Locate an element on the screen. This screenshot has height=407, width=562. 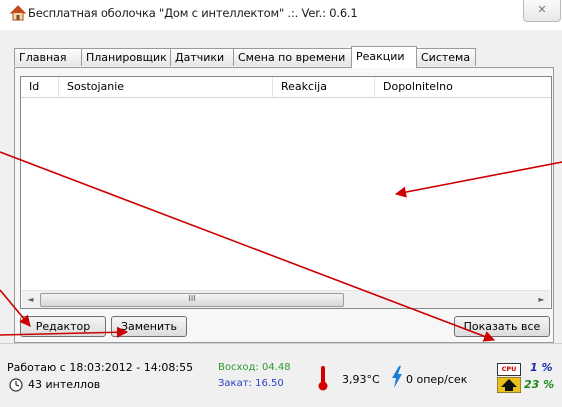
memory-icon is located at coordinates (509, 385).